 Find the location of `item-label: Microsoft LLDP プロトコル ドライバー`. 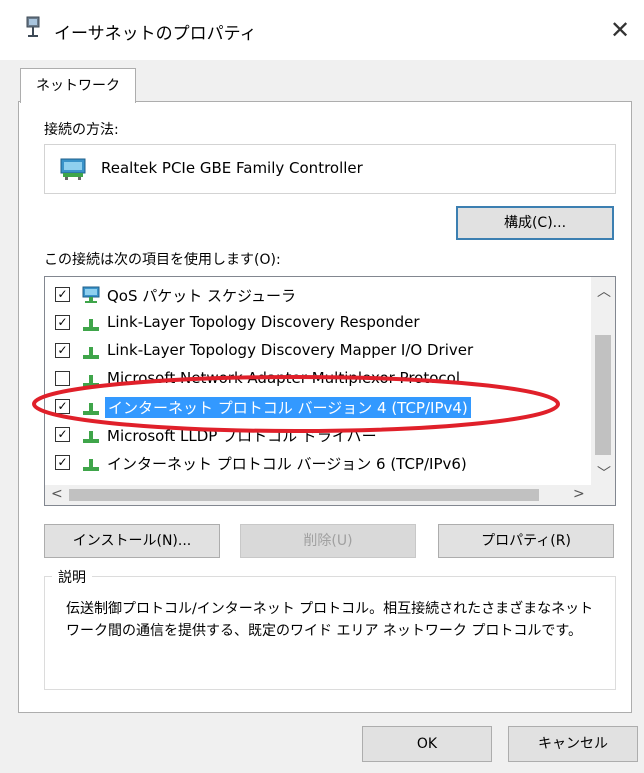

item-label: Microsoft LLDP プロトコル ドライバー is located at coordinates (242, 436).